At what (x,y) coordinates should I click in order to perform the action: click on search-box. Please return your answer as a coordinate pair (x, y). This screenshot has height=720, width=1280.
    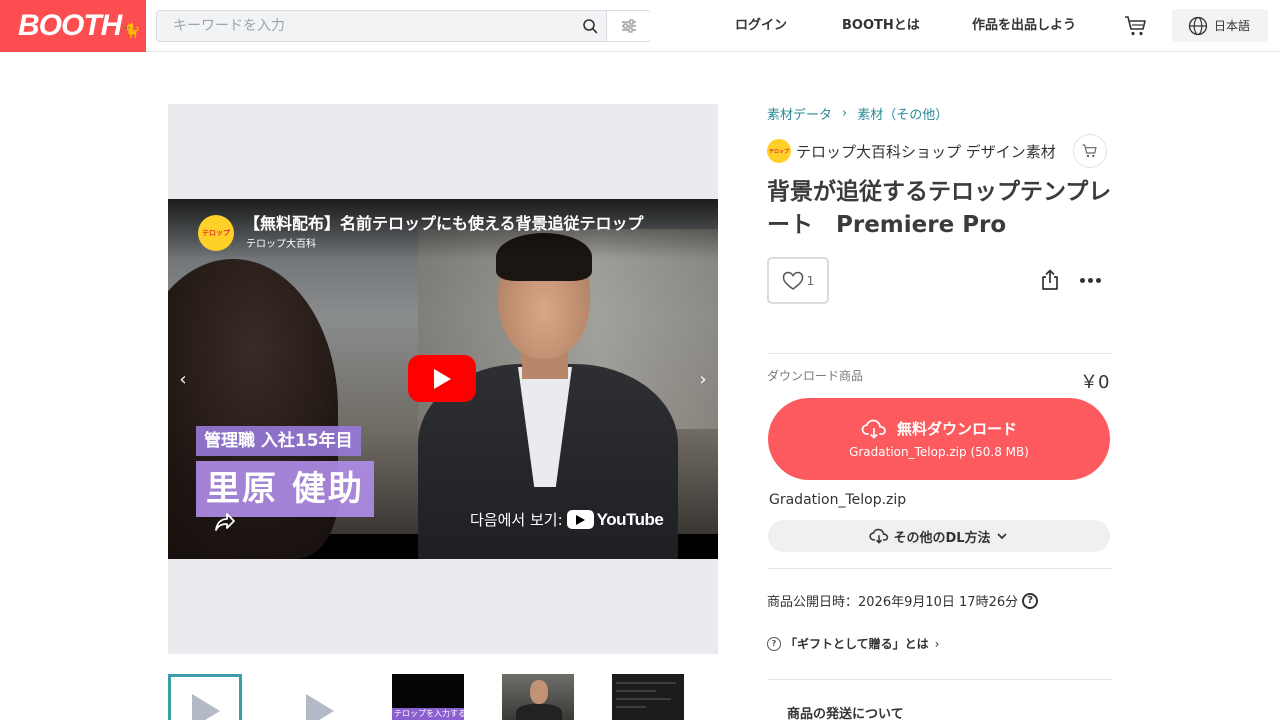
    Looking at the image, I should click on (403, 26).